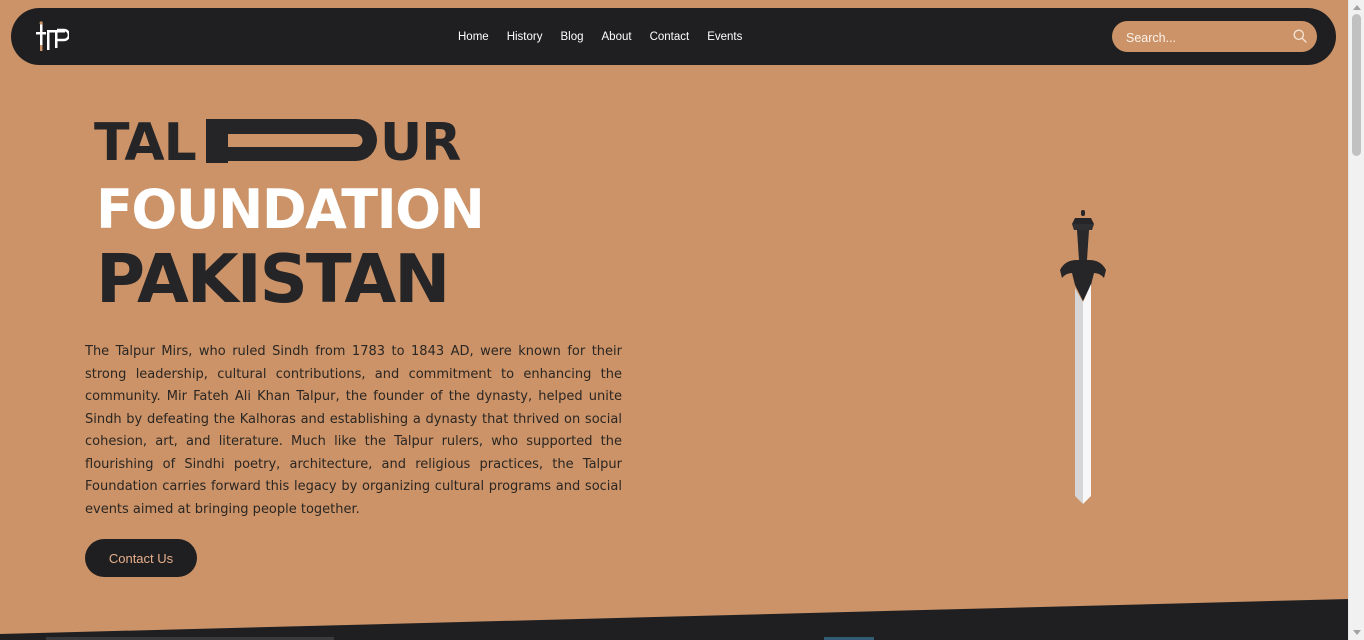 The image size is (1364, 640). I want to click on search-input, so click(1206, 37).